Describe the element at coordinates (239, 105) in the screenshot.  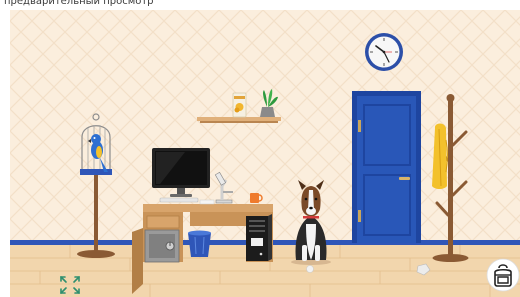
I see `snack-bag-icon` at that location.